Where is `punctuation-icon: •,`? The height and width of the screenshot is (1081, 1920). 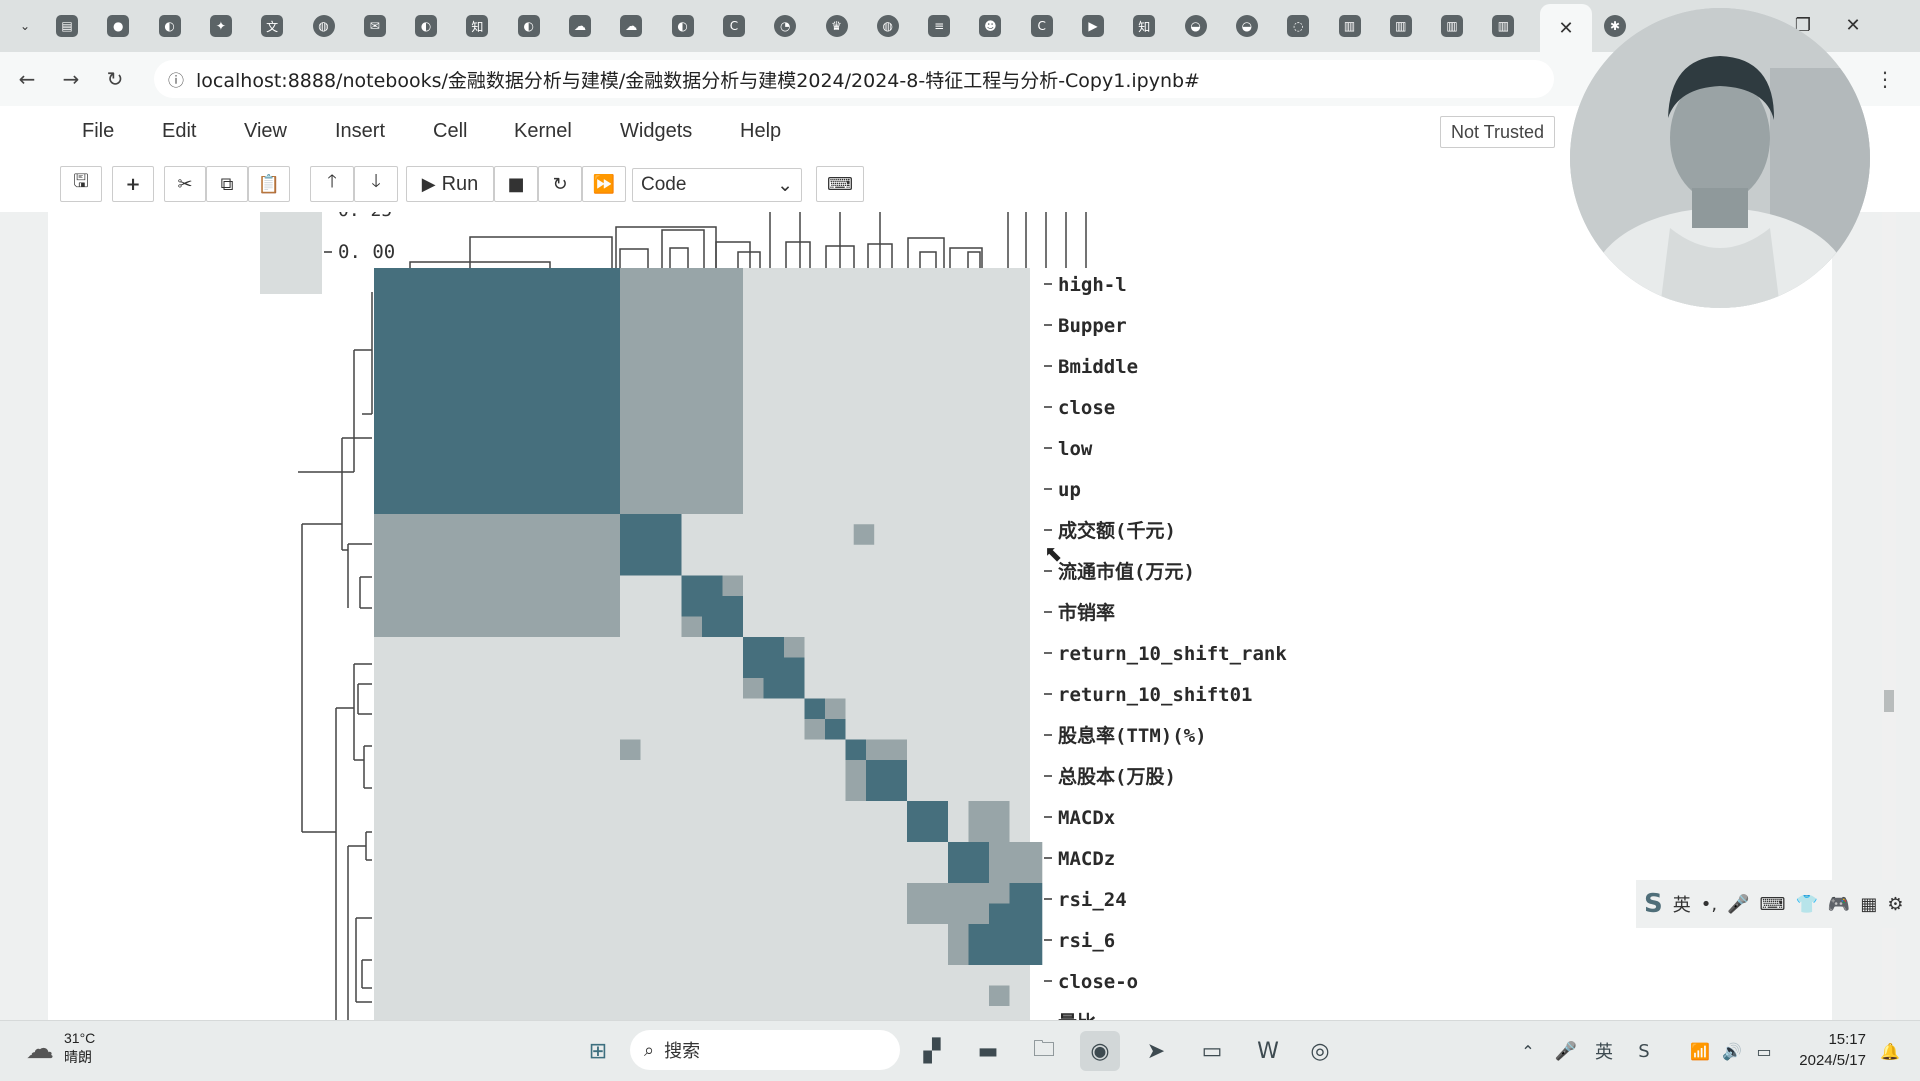 punctuation-icon: •, is located at coordinates (1709, 904).